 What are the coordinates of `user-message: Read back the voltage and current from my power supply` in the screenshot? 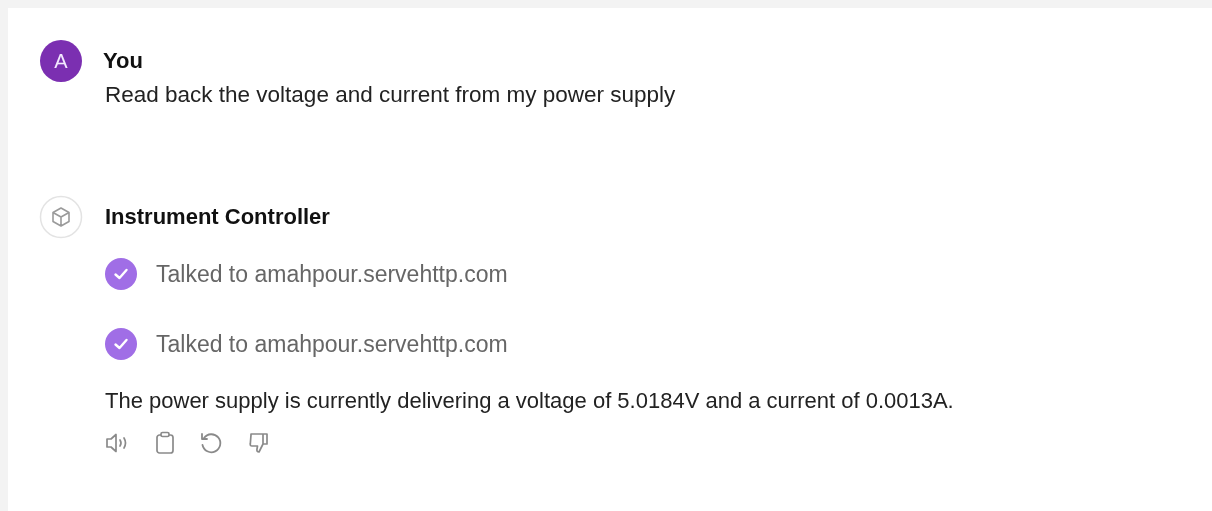 It's located at (391, 95).